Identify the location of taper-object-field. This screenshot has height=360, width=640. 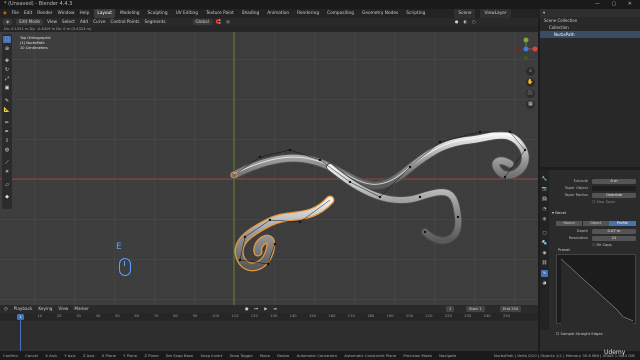
(614, 188).